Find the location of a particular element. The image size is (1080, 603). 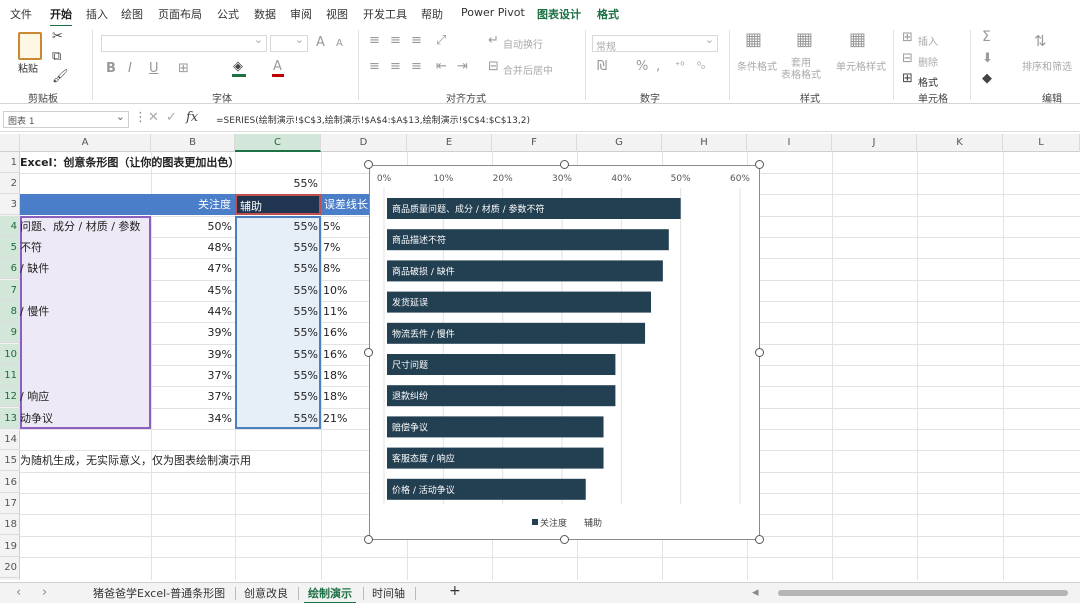

wrap-text-label: 自动换行 is located at coordinates (523, 43).